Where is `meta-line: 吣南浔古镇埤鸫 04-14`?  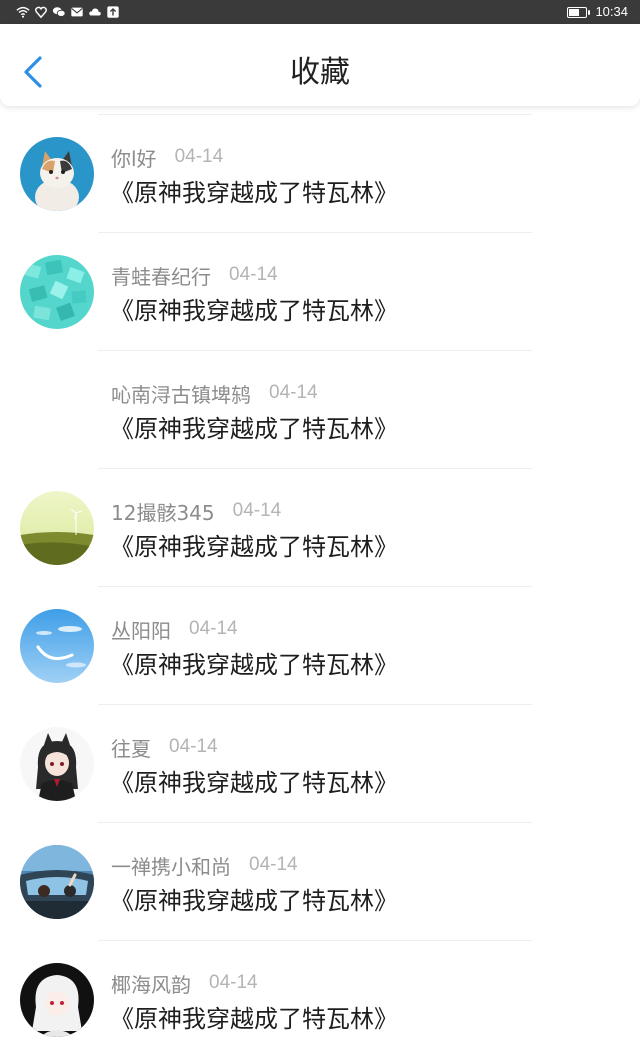
meta-line: 吣南浔古镇埤鸫 04-14 is located at coordinates (214, 393).